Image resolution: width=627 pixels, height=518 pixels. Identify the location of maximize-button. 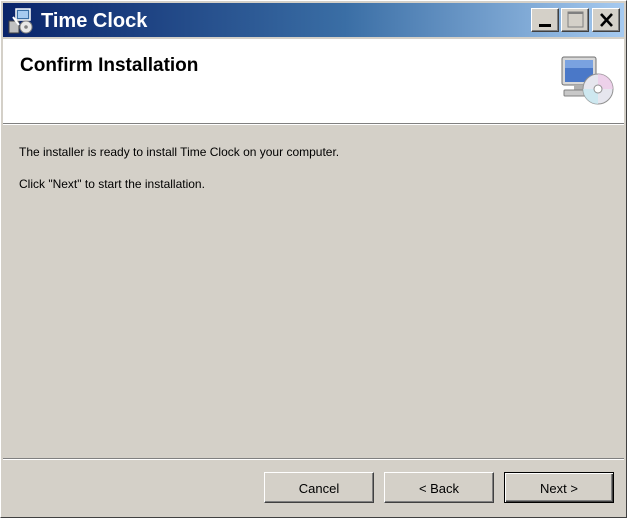
(575, 20).